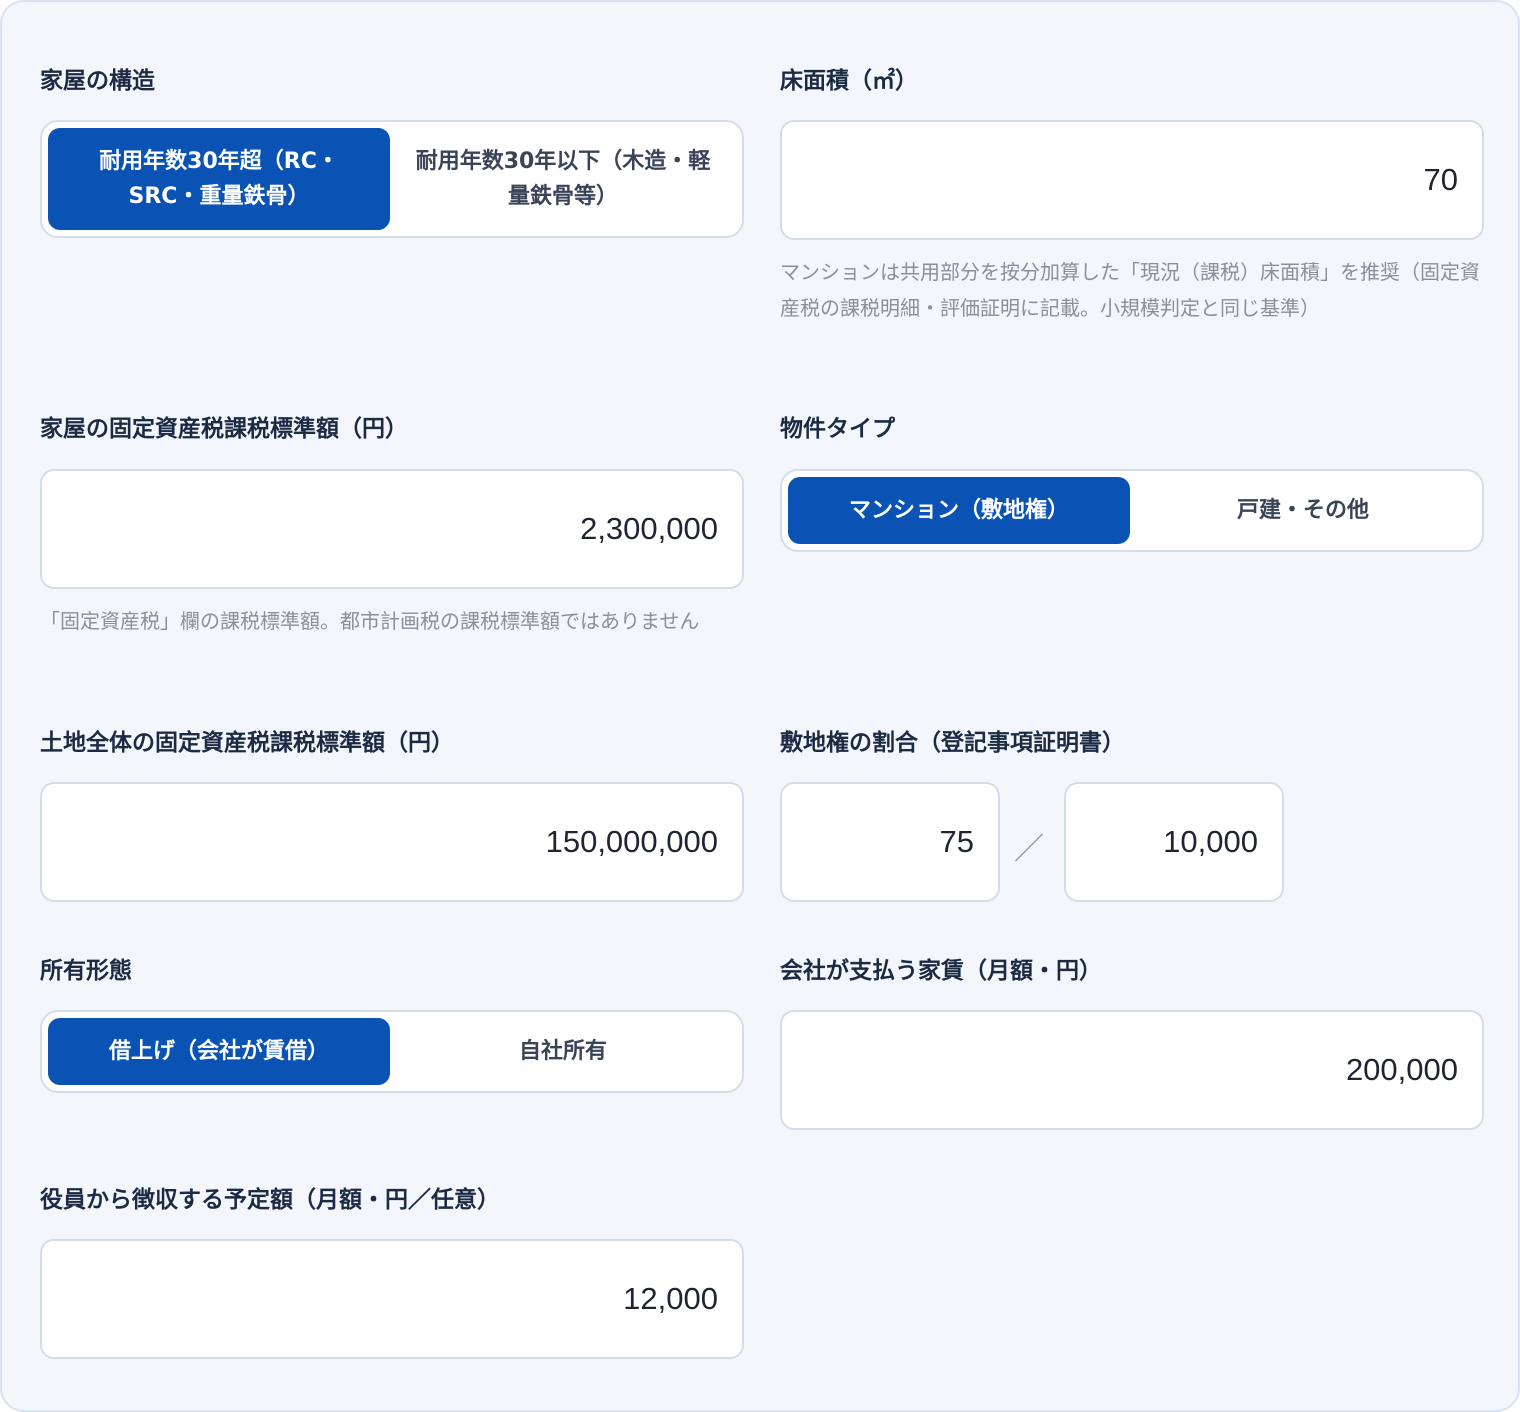 The height and width of the screenshot is (1412, 1520). I want to click on officer-collection-label: 役員から徴収する予定額（月額・円／任意）, so click(270, 1200).